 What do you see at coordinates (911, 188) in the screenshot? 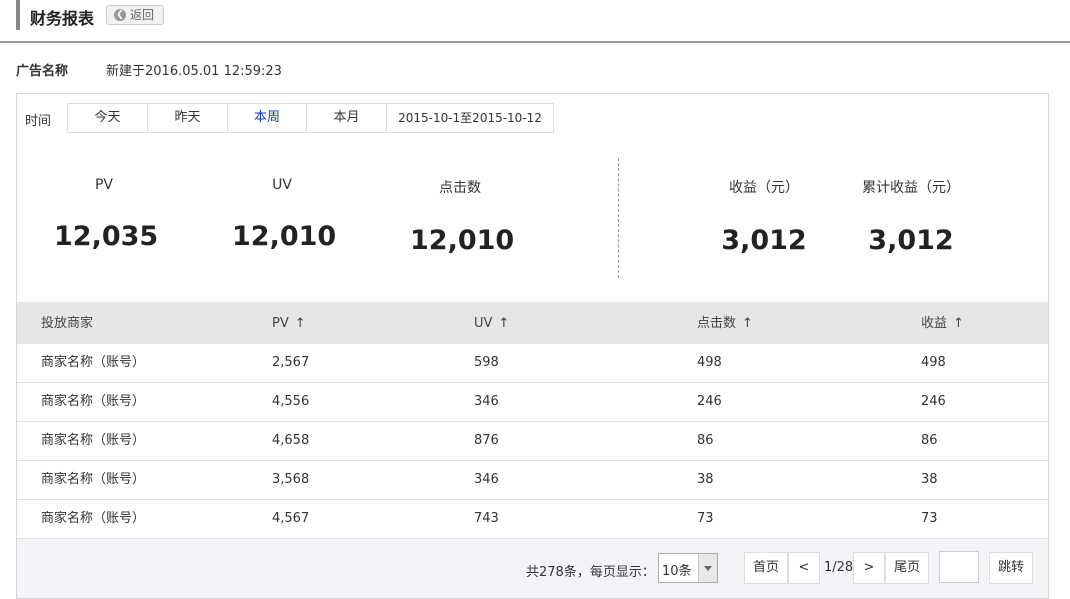
I see `stat-label: 累计收益（元）` at bounding box center [911, 188].